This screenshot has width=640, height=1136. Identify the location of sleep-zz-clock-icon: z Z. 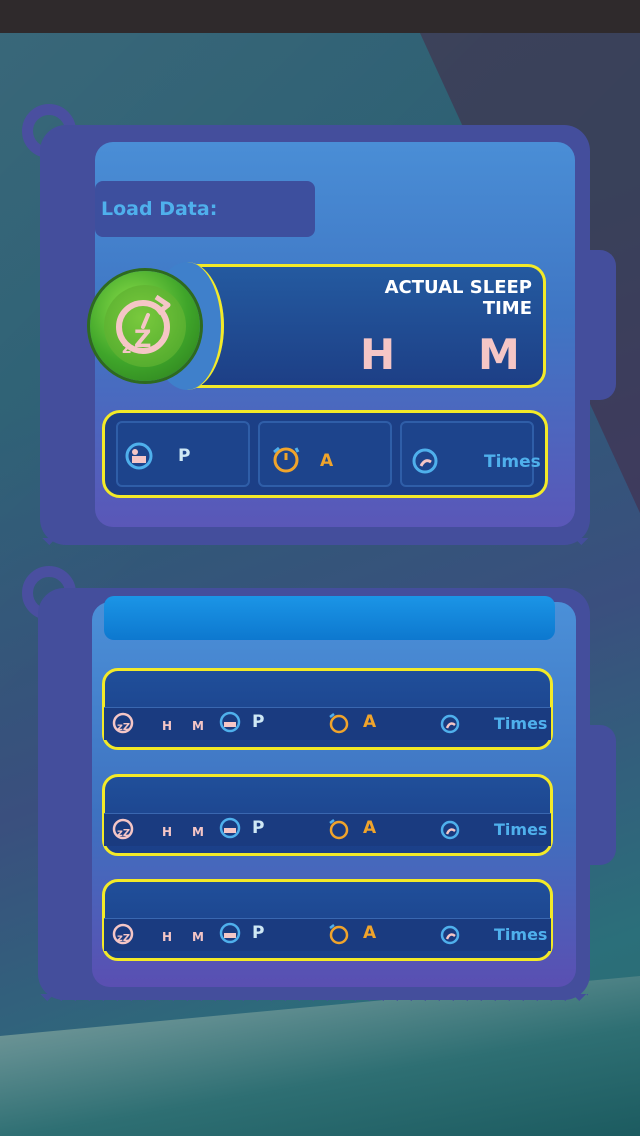
(143, 325).